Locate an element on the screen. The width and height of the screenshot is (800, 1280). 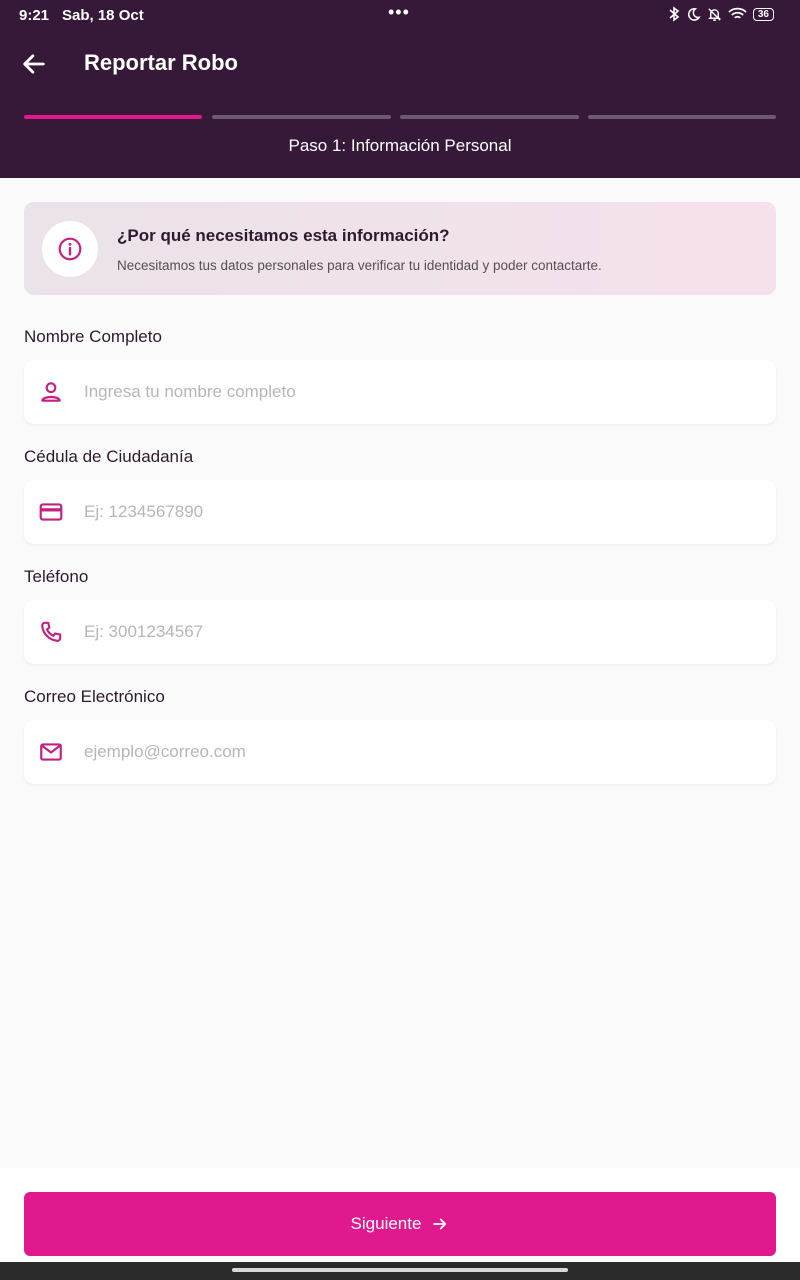
email-label: Correo Electrónico is located at coordinates (94, 696).